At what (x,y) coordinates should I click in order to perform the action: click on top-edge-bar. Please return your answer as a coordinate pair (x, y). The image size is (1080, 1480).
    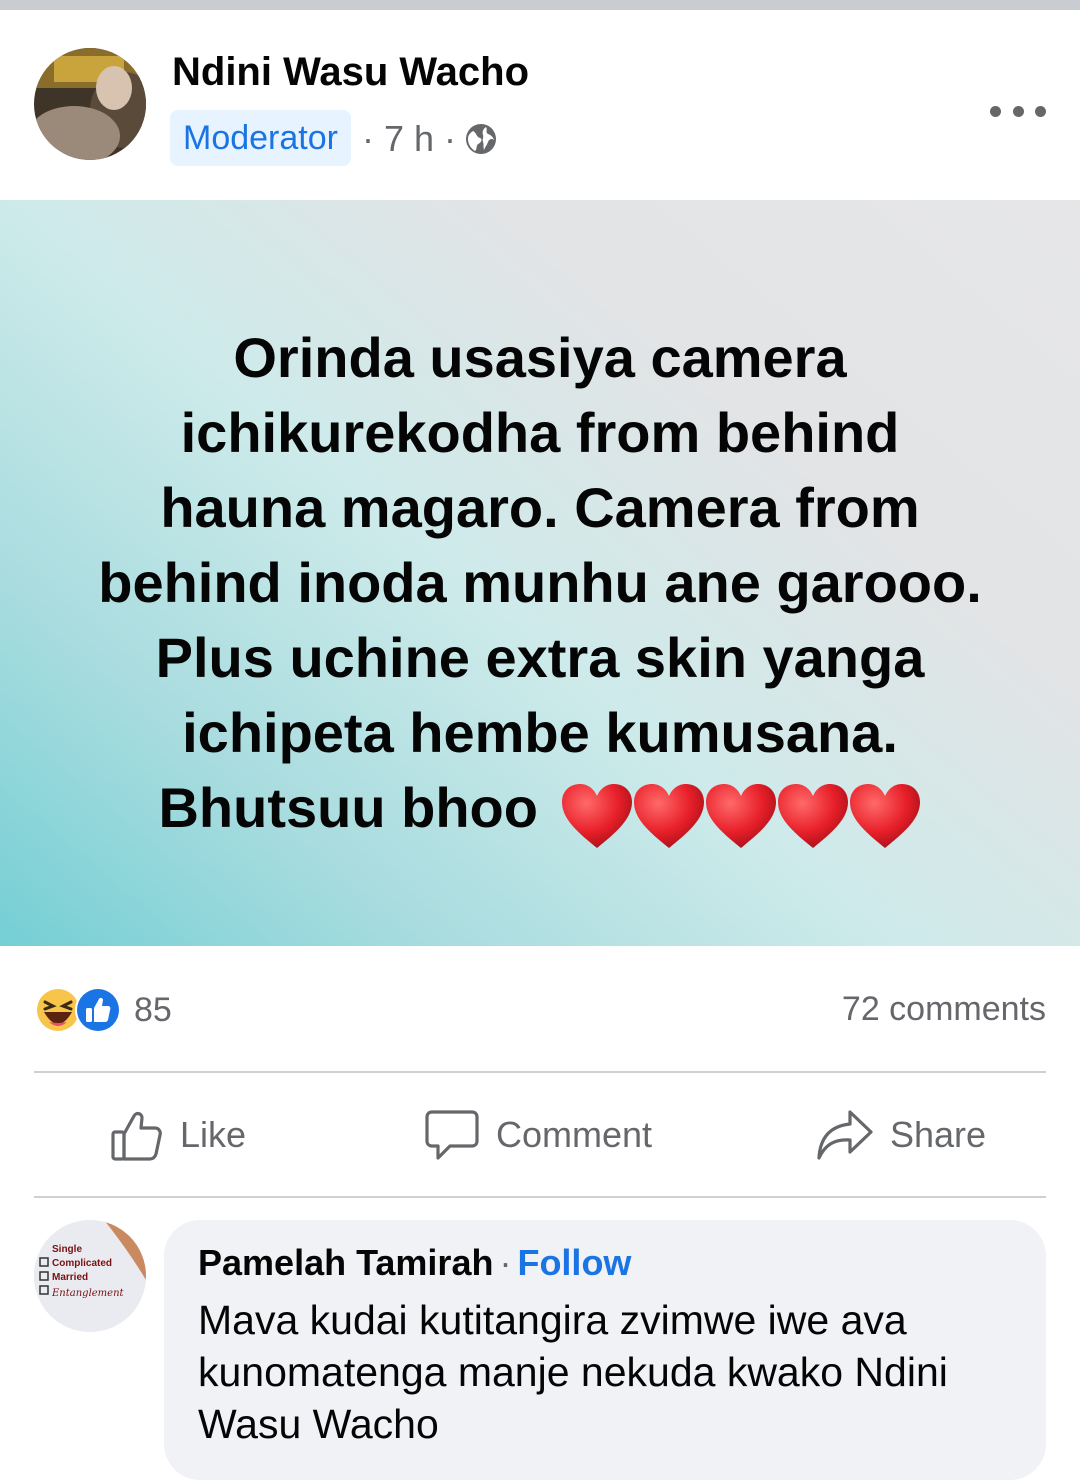
    Looking at the image, I should click on (540, 5).